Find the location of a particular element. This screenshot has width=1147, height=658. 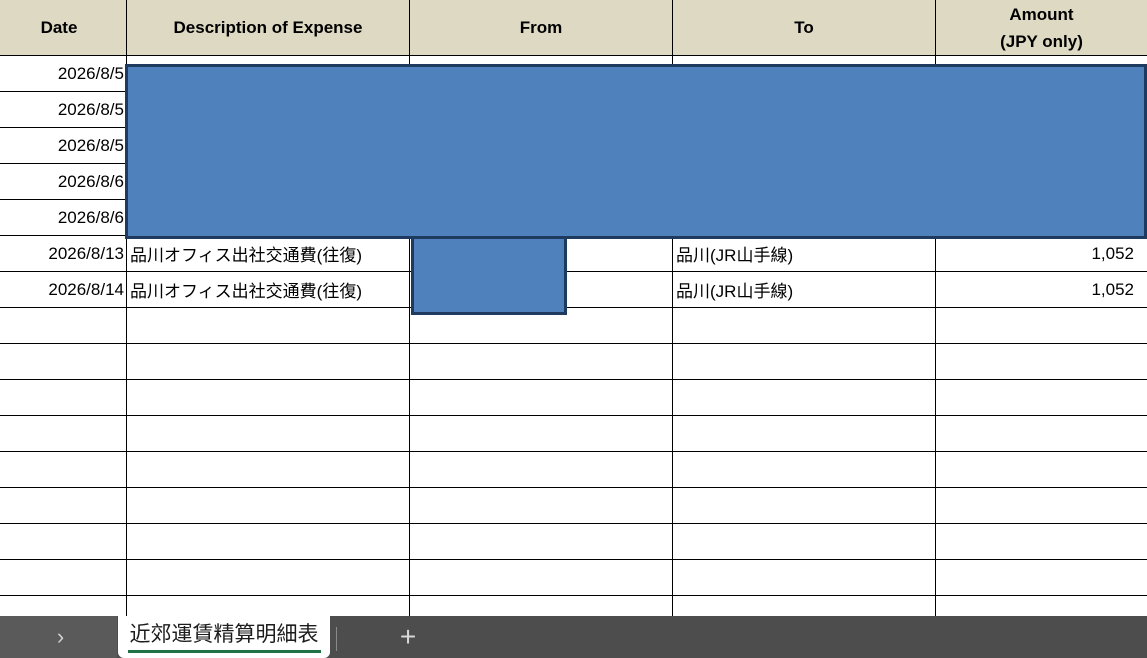

header-from: From is located at coordinates (541, 28).